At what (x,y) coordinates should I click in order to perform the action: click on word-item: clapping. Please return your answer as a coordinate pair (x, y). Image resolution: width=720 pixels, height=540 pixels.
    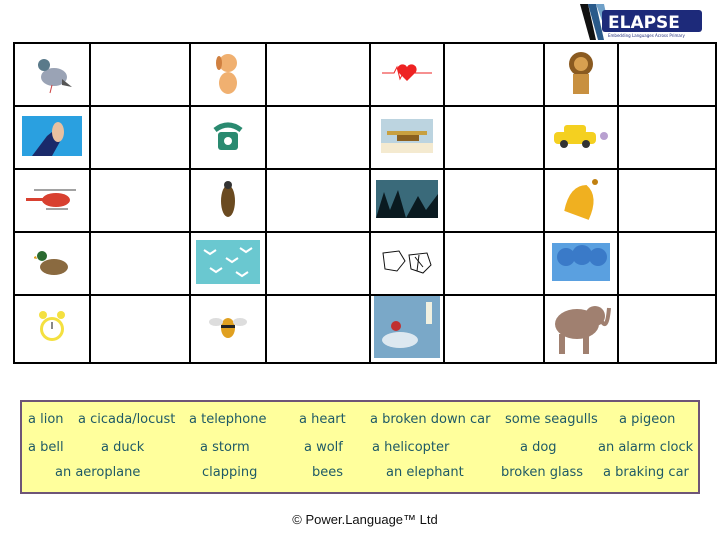
    Looking at the image, I should click on (229, 472).